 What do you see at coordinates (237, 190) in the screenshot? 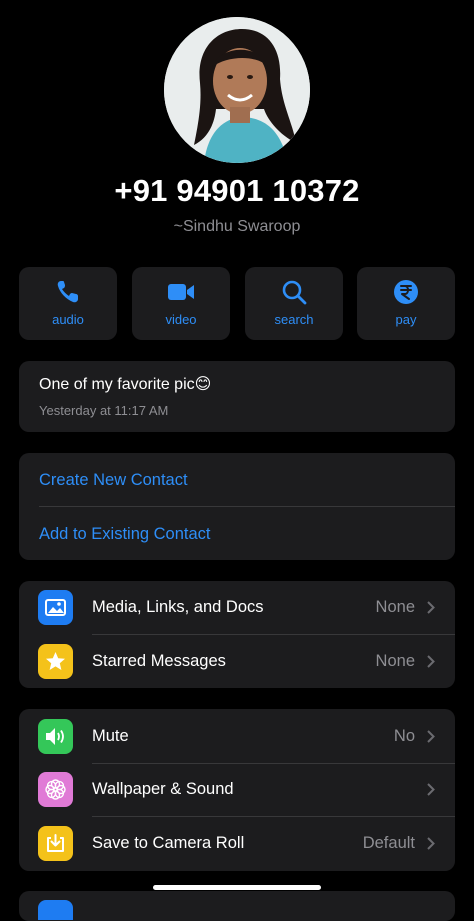
I see `contact-phone-number: +91 94901 10372` at bounding box center [237, 190].